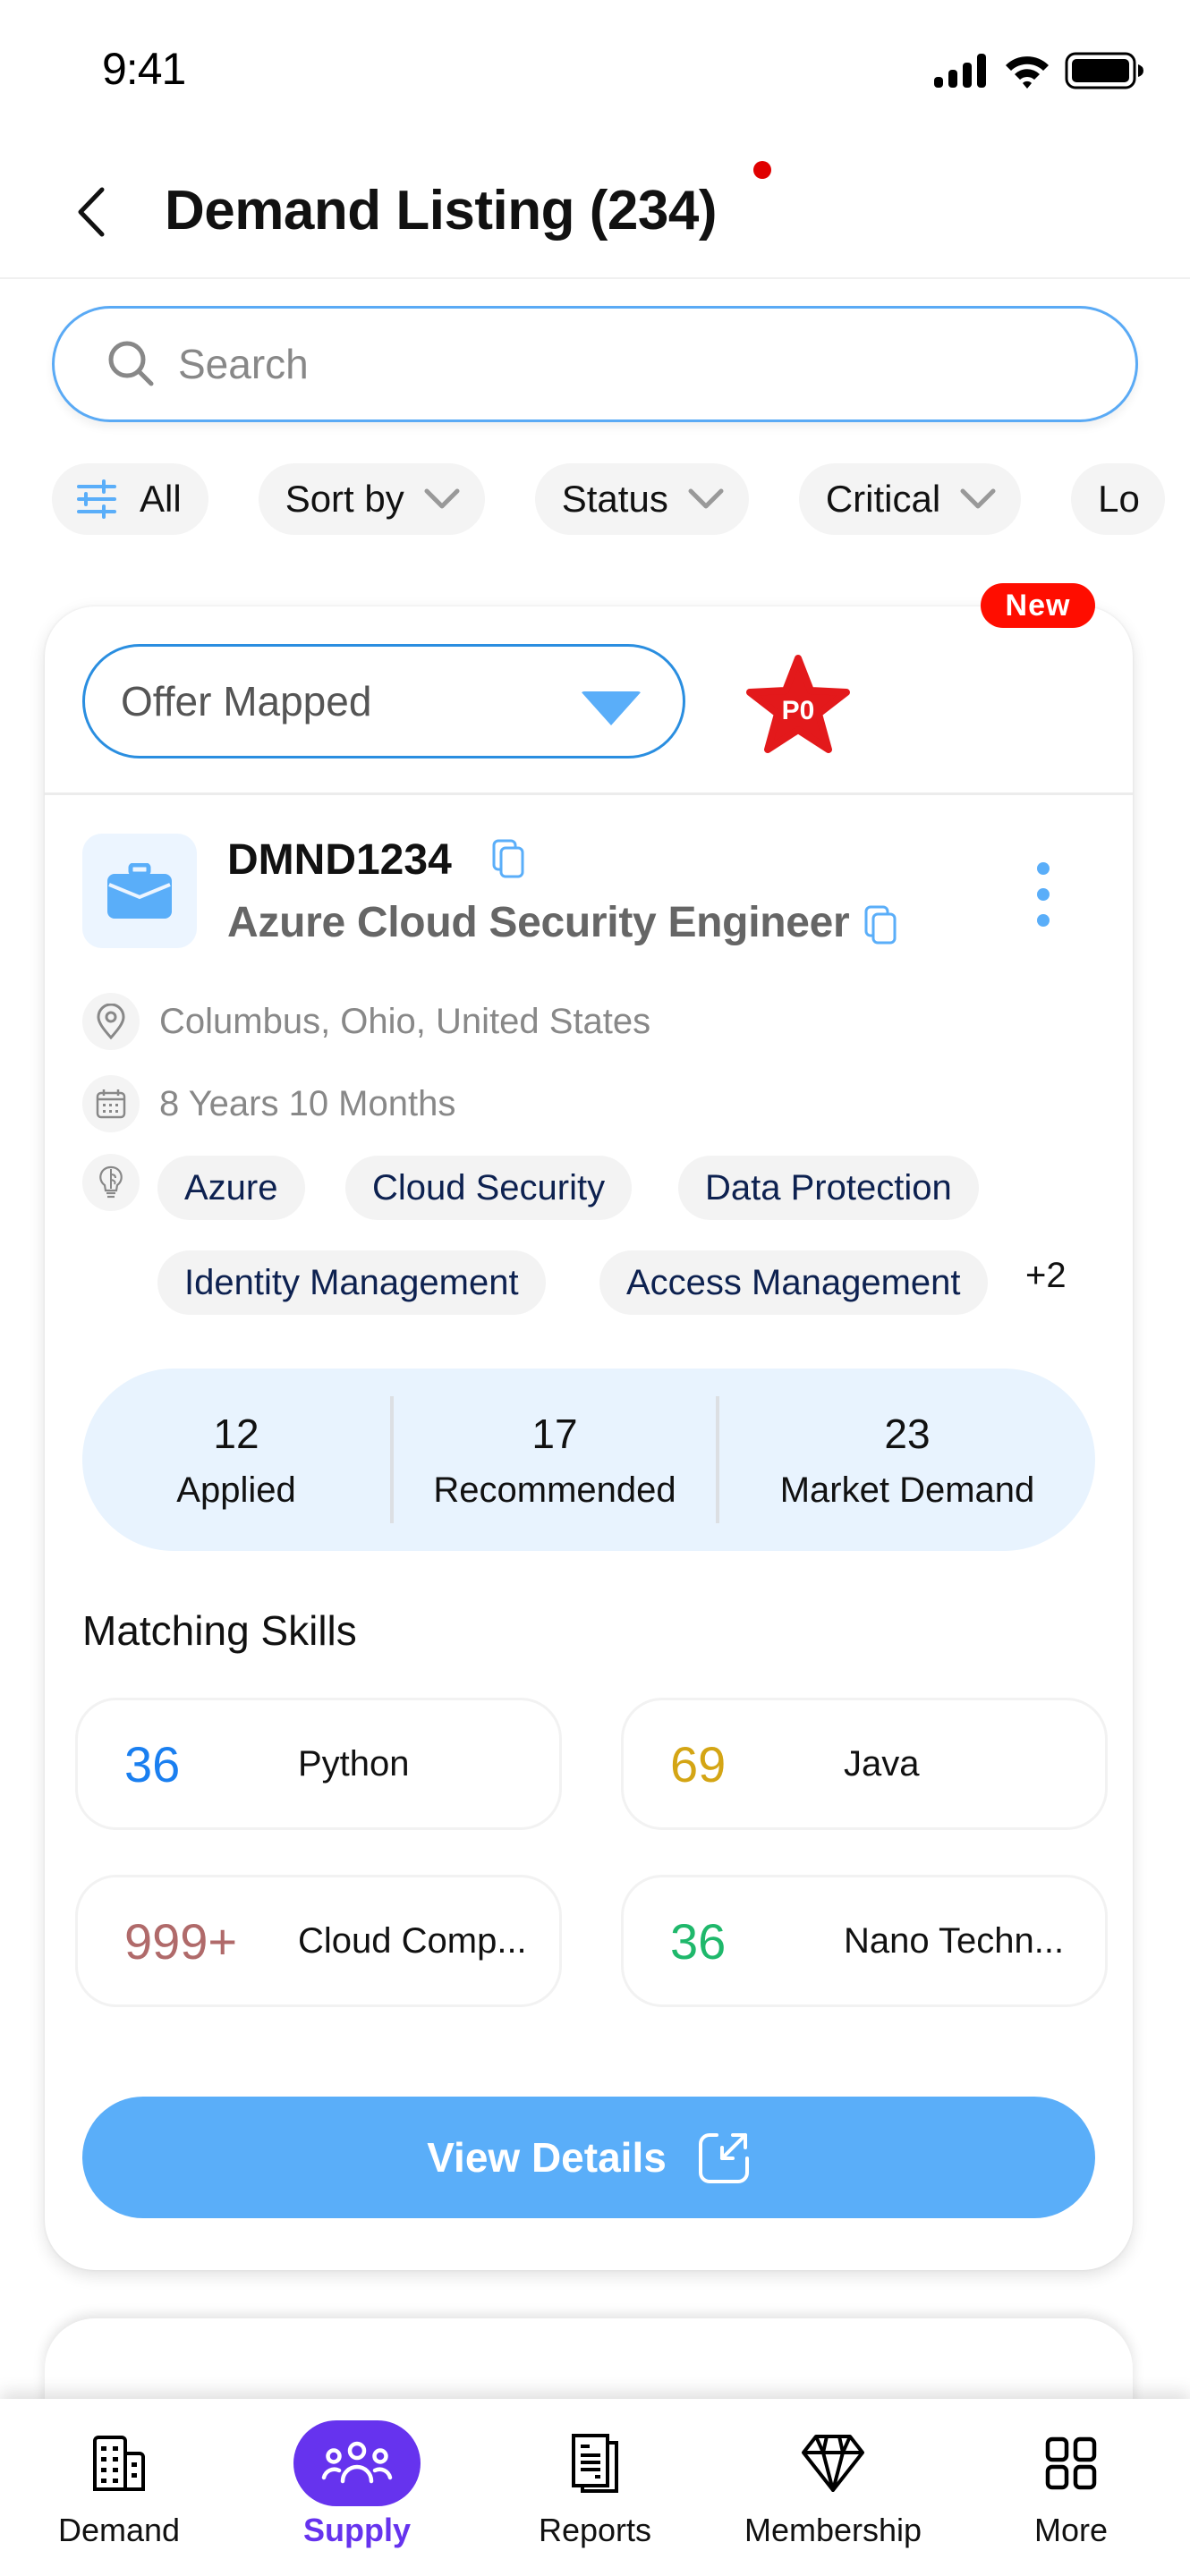 This screenshot has width=1190, height=2576. I want to click on more-options-button, so click(1043, 894).